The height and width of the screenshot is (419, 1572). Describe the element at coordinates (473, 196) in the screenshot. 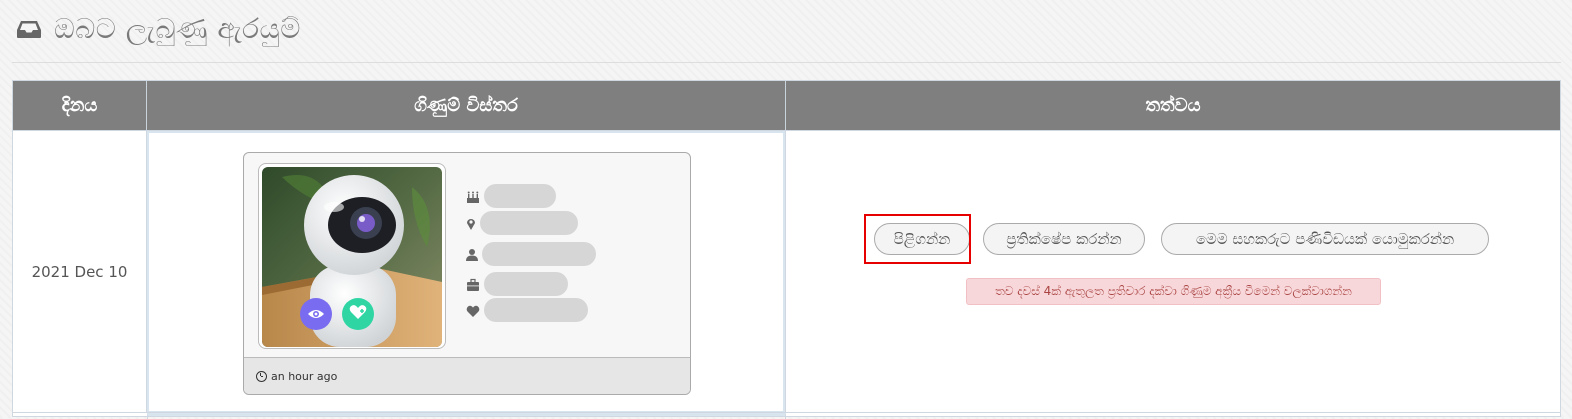

I see `birthday-cake-icon` at that location.